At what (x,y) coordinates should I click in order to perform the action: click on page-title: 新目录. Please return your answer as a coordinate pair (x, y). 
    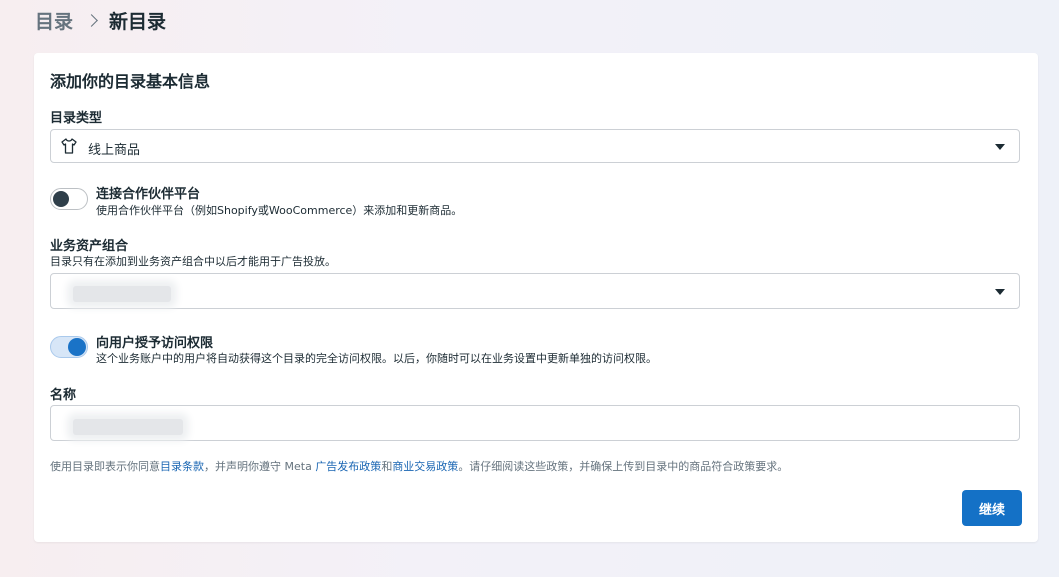
    Looking at the image, I should click on (138, 21).